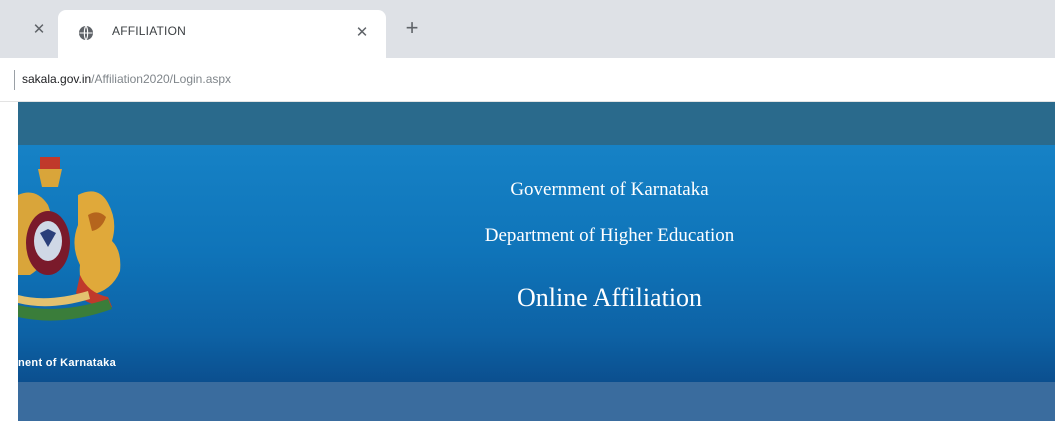 This screenshot has width=1055, height=421. I want to click on plus-icon: +, so click(412, 29).